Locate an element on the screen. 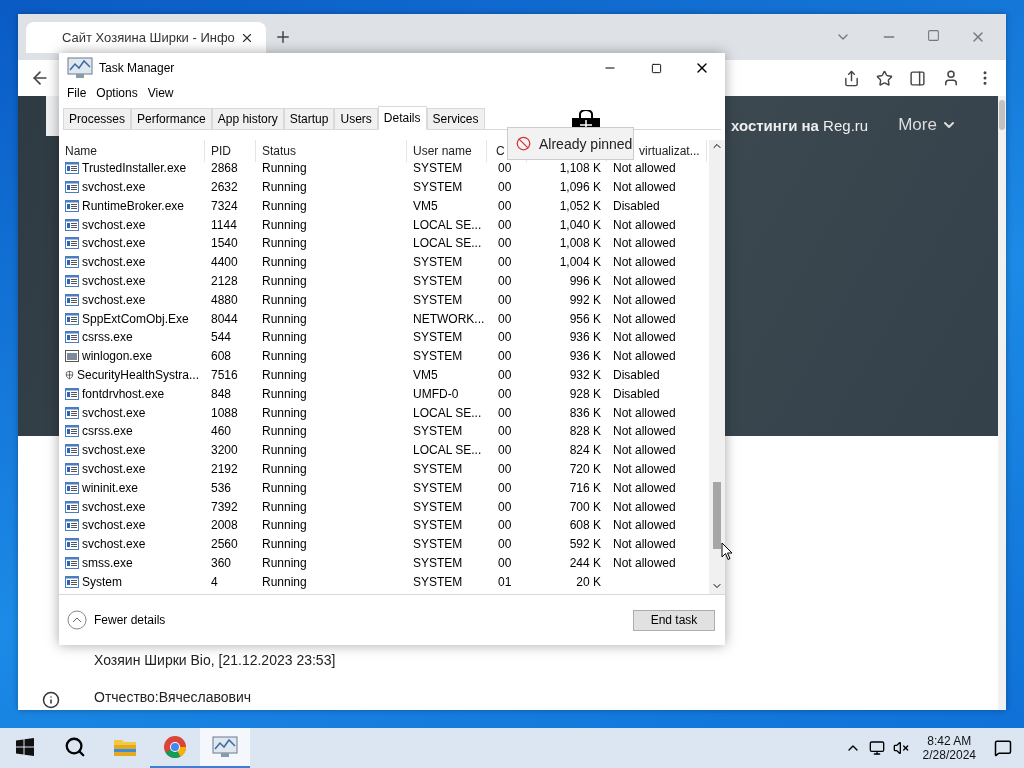 This screenshot has height=768, width=1024. table-cell-text: 544 is located at coordinates (221, 338).